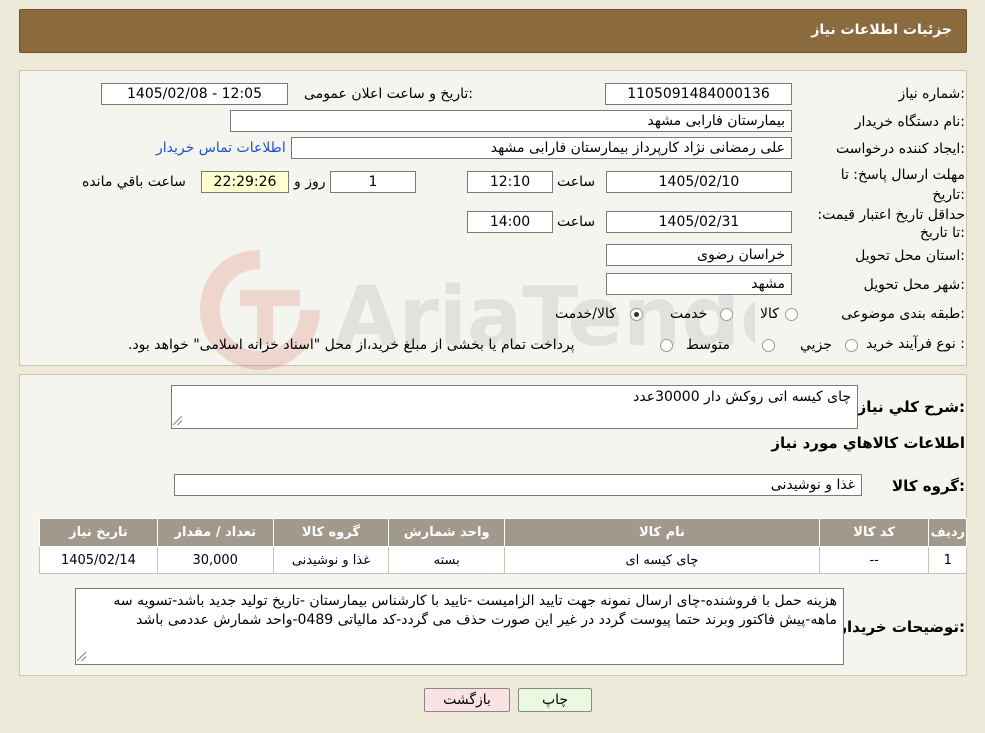  Describe the element at coordinates (511, 121) in the screenshot. I see `buyer-org-field: بیمارستان فارابی مشهد` at that location.